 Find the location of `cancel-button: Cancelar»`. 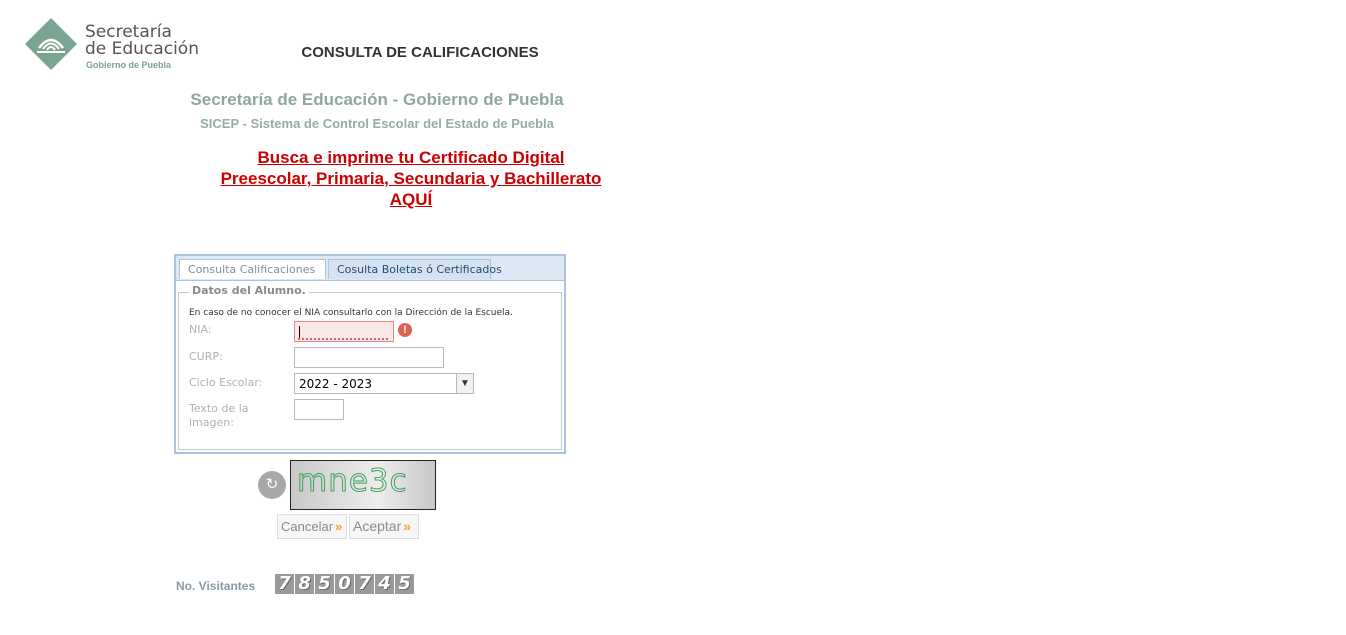

cancel-button: Cancelar» is located at coordinates (312, 526).